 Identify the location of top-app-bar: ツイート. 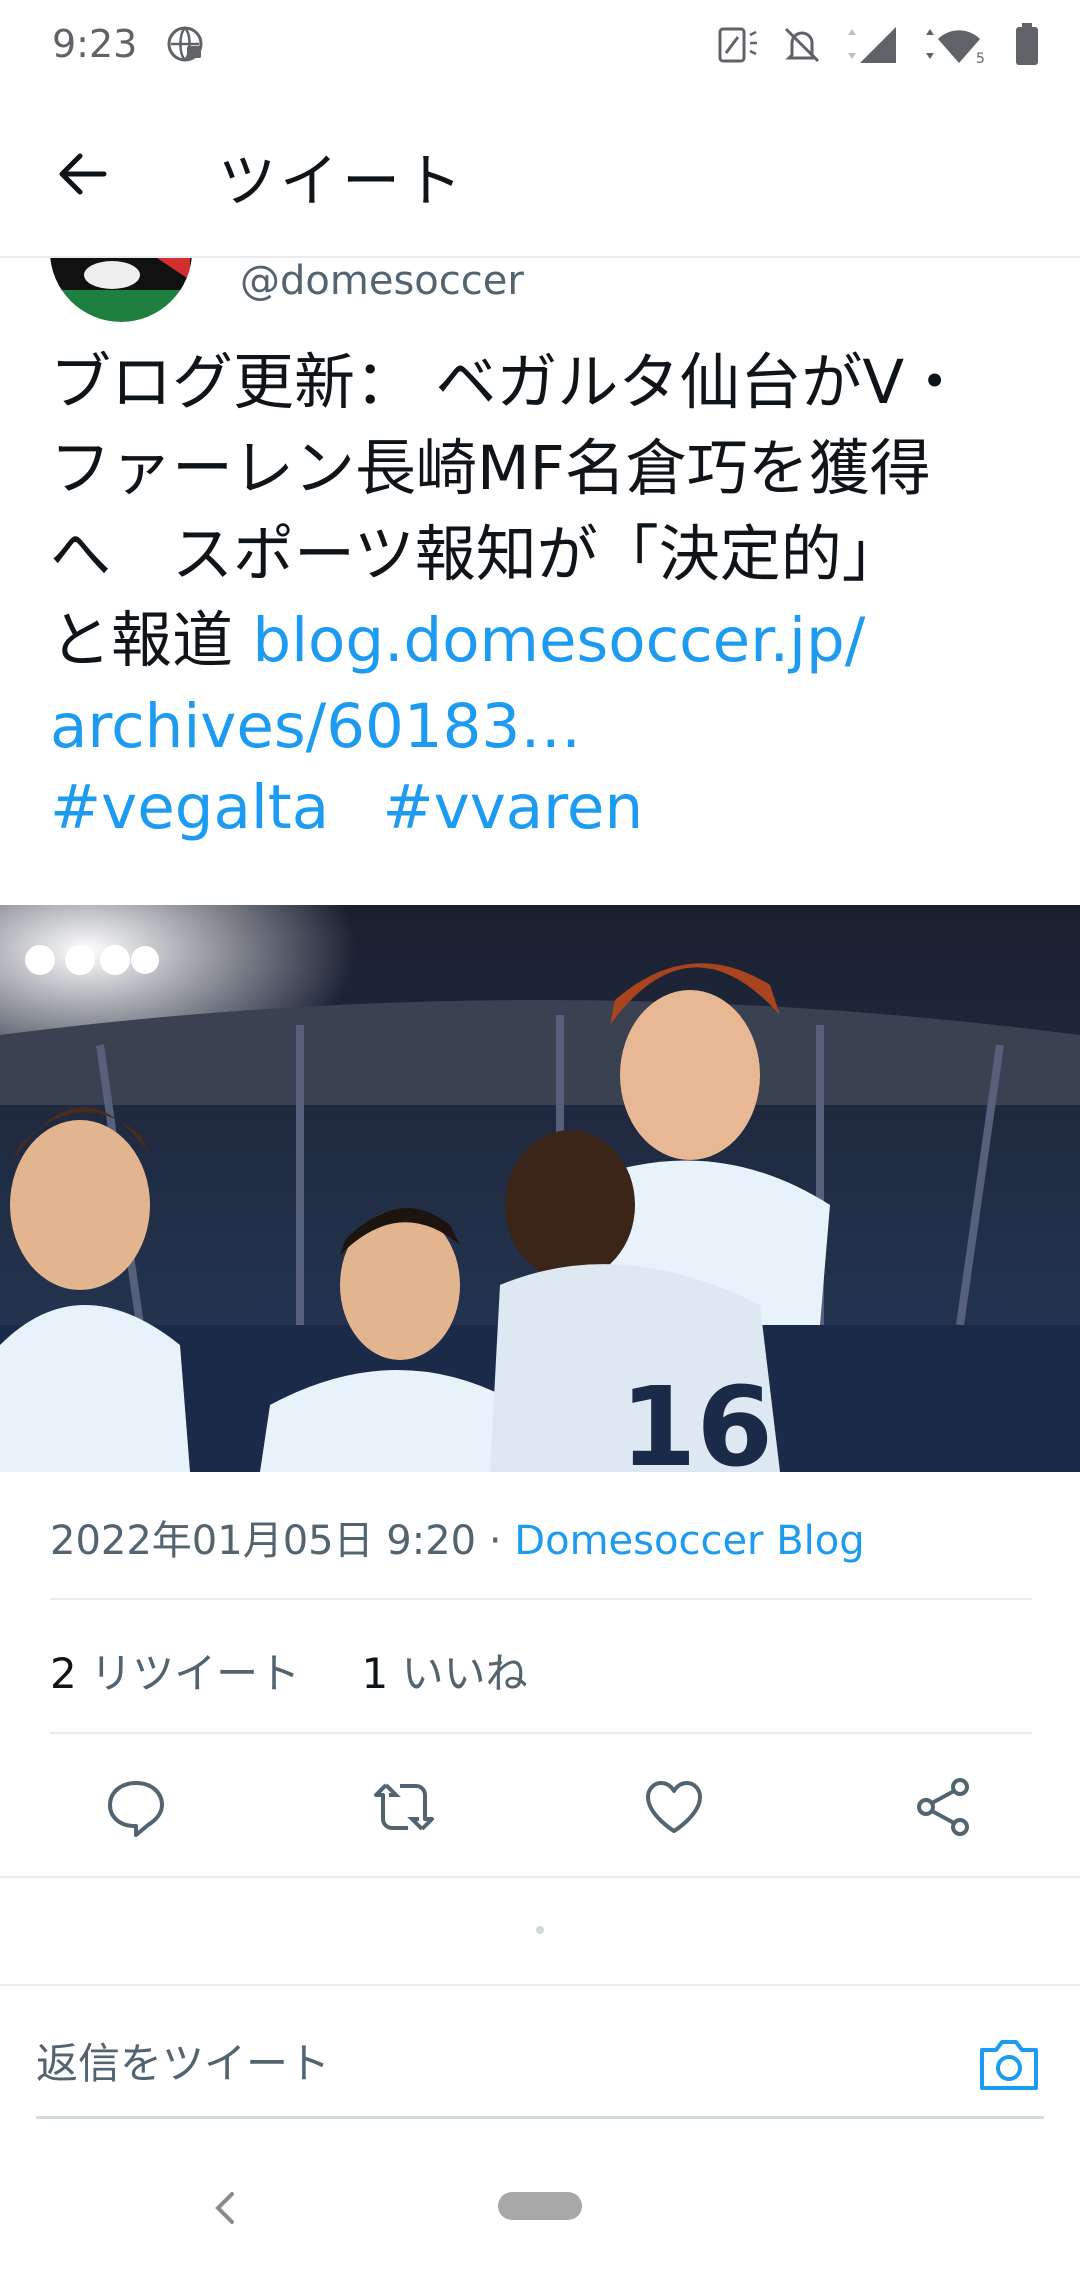
(540, 175).